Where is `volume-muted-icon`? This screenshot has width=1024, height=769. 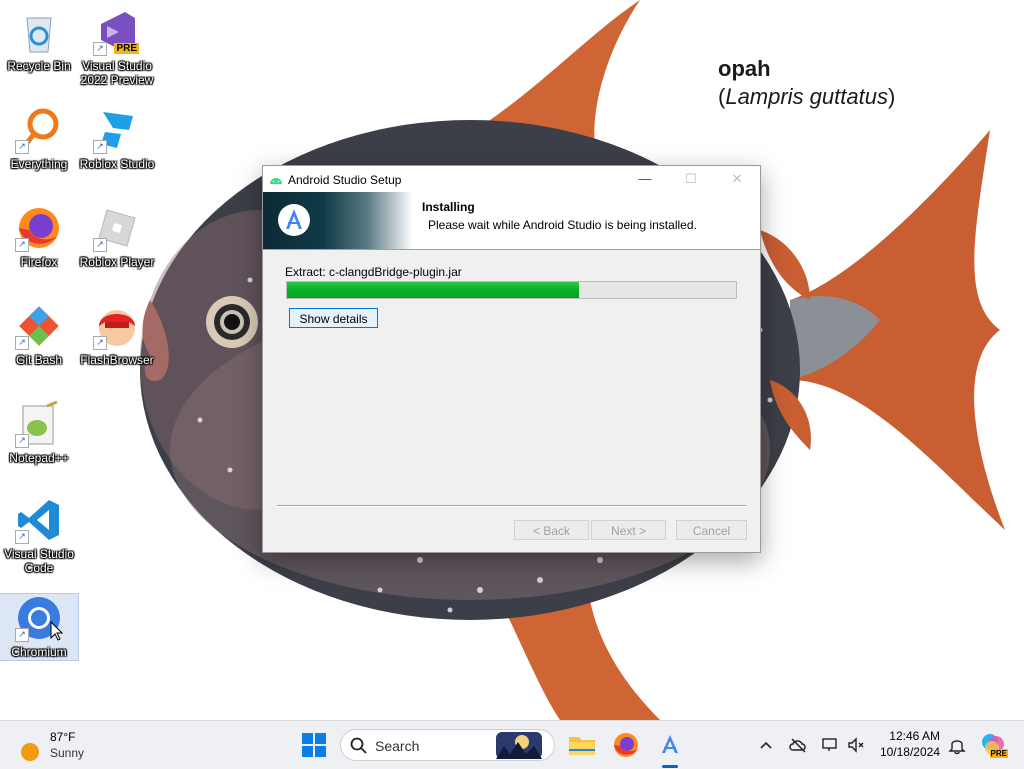 volume-muted-icon is located at coordinates (856, 745).